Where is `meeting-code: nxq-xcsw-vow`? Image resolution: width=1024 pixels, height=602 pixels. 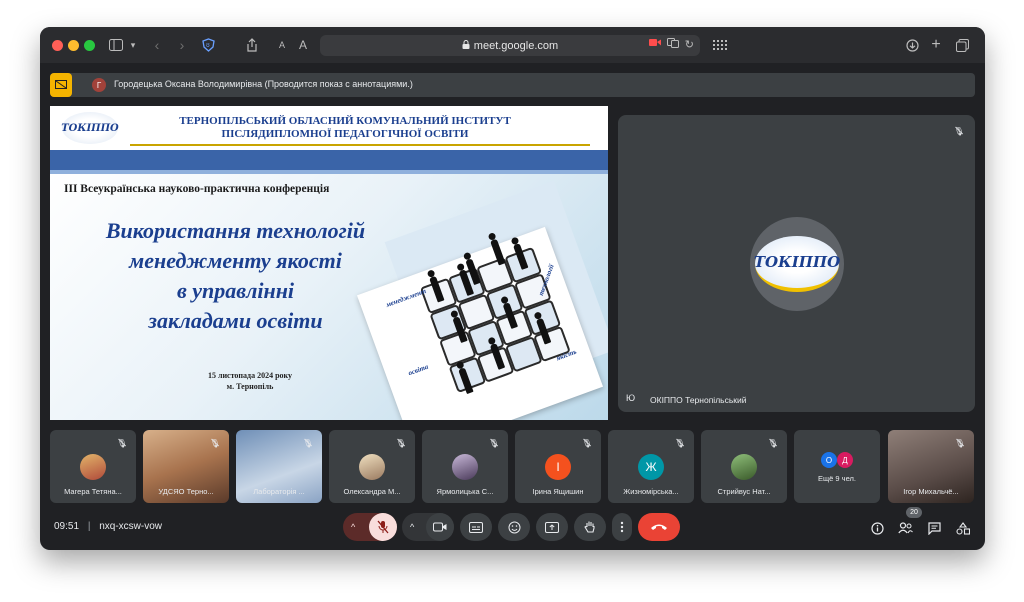 meeting-code: nxq-xcsw-vow is located at coordinates (130, 526).